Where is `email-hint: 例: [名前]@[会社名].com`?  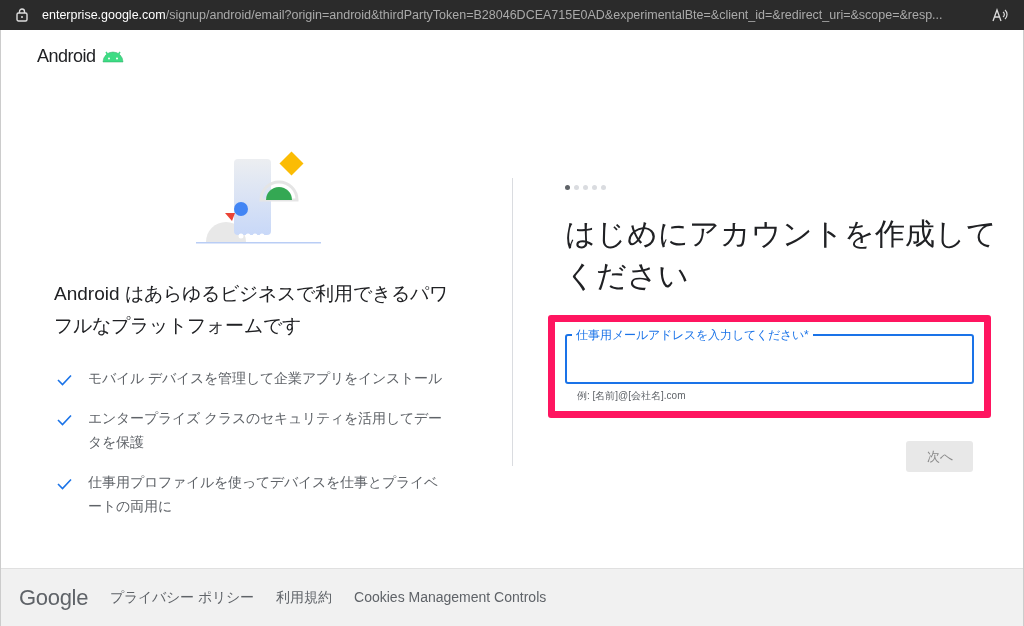
email-hint: 例: [名前]@[会社名].com is located at coordinates (631, 396).